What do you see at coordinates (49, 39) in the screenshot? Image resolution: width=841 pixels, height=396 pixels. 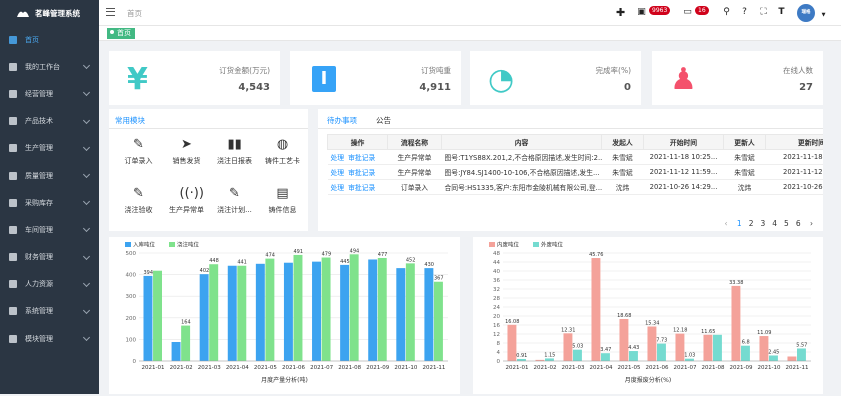 I see `sidebar-item-0: 首页` at bounding box center [49, 39].